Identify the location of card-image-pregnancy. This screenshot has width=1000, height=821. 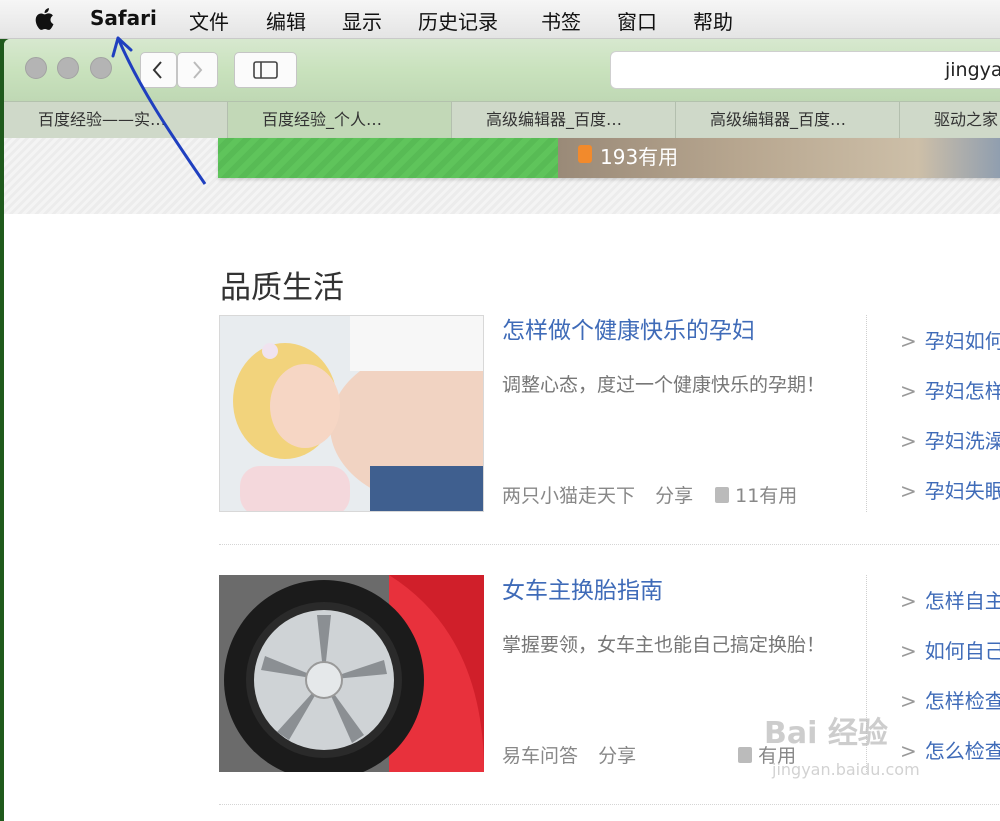
(351, 413).